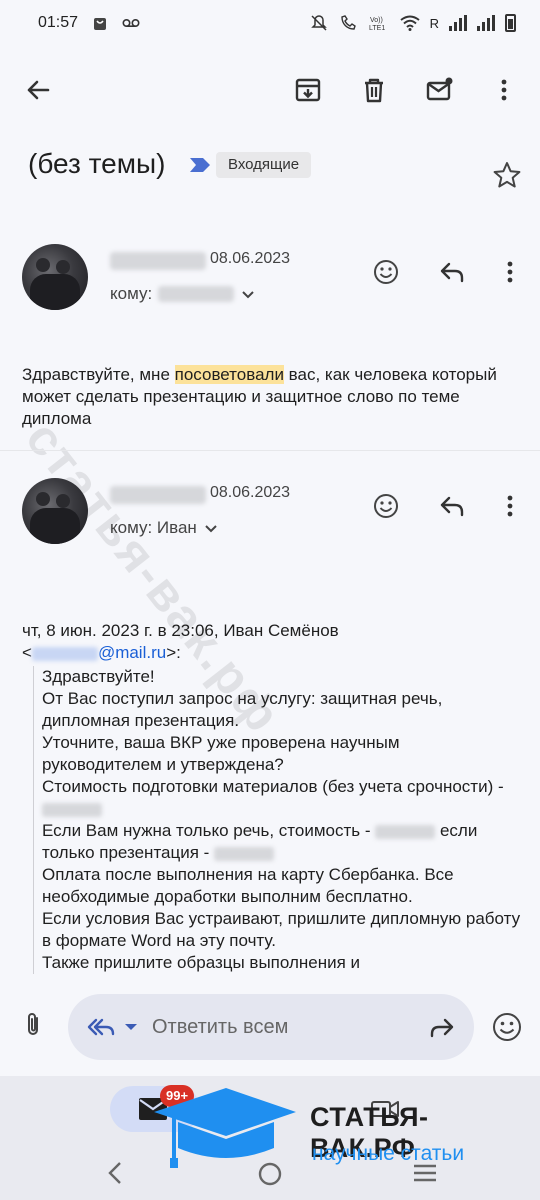 The image size is (540, 1200). What do you see at coordinates (173, 652) in the screenshot?
I see `email-bracket-close: >:` at bounding box center [173, 652].